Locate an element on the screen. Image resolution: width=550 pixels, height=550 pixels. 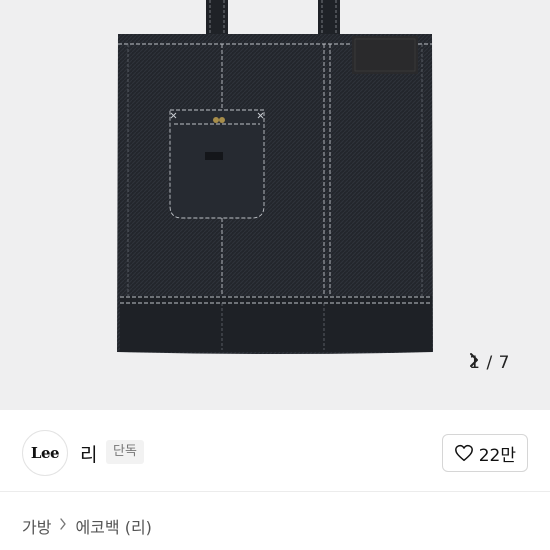
heart-icon is located at coordinates (463, 453).